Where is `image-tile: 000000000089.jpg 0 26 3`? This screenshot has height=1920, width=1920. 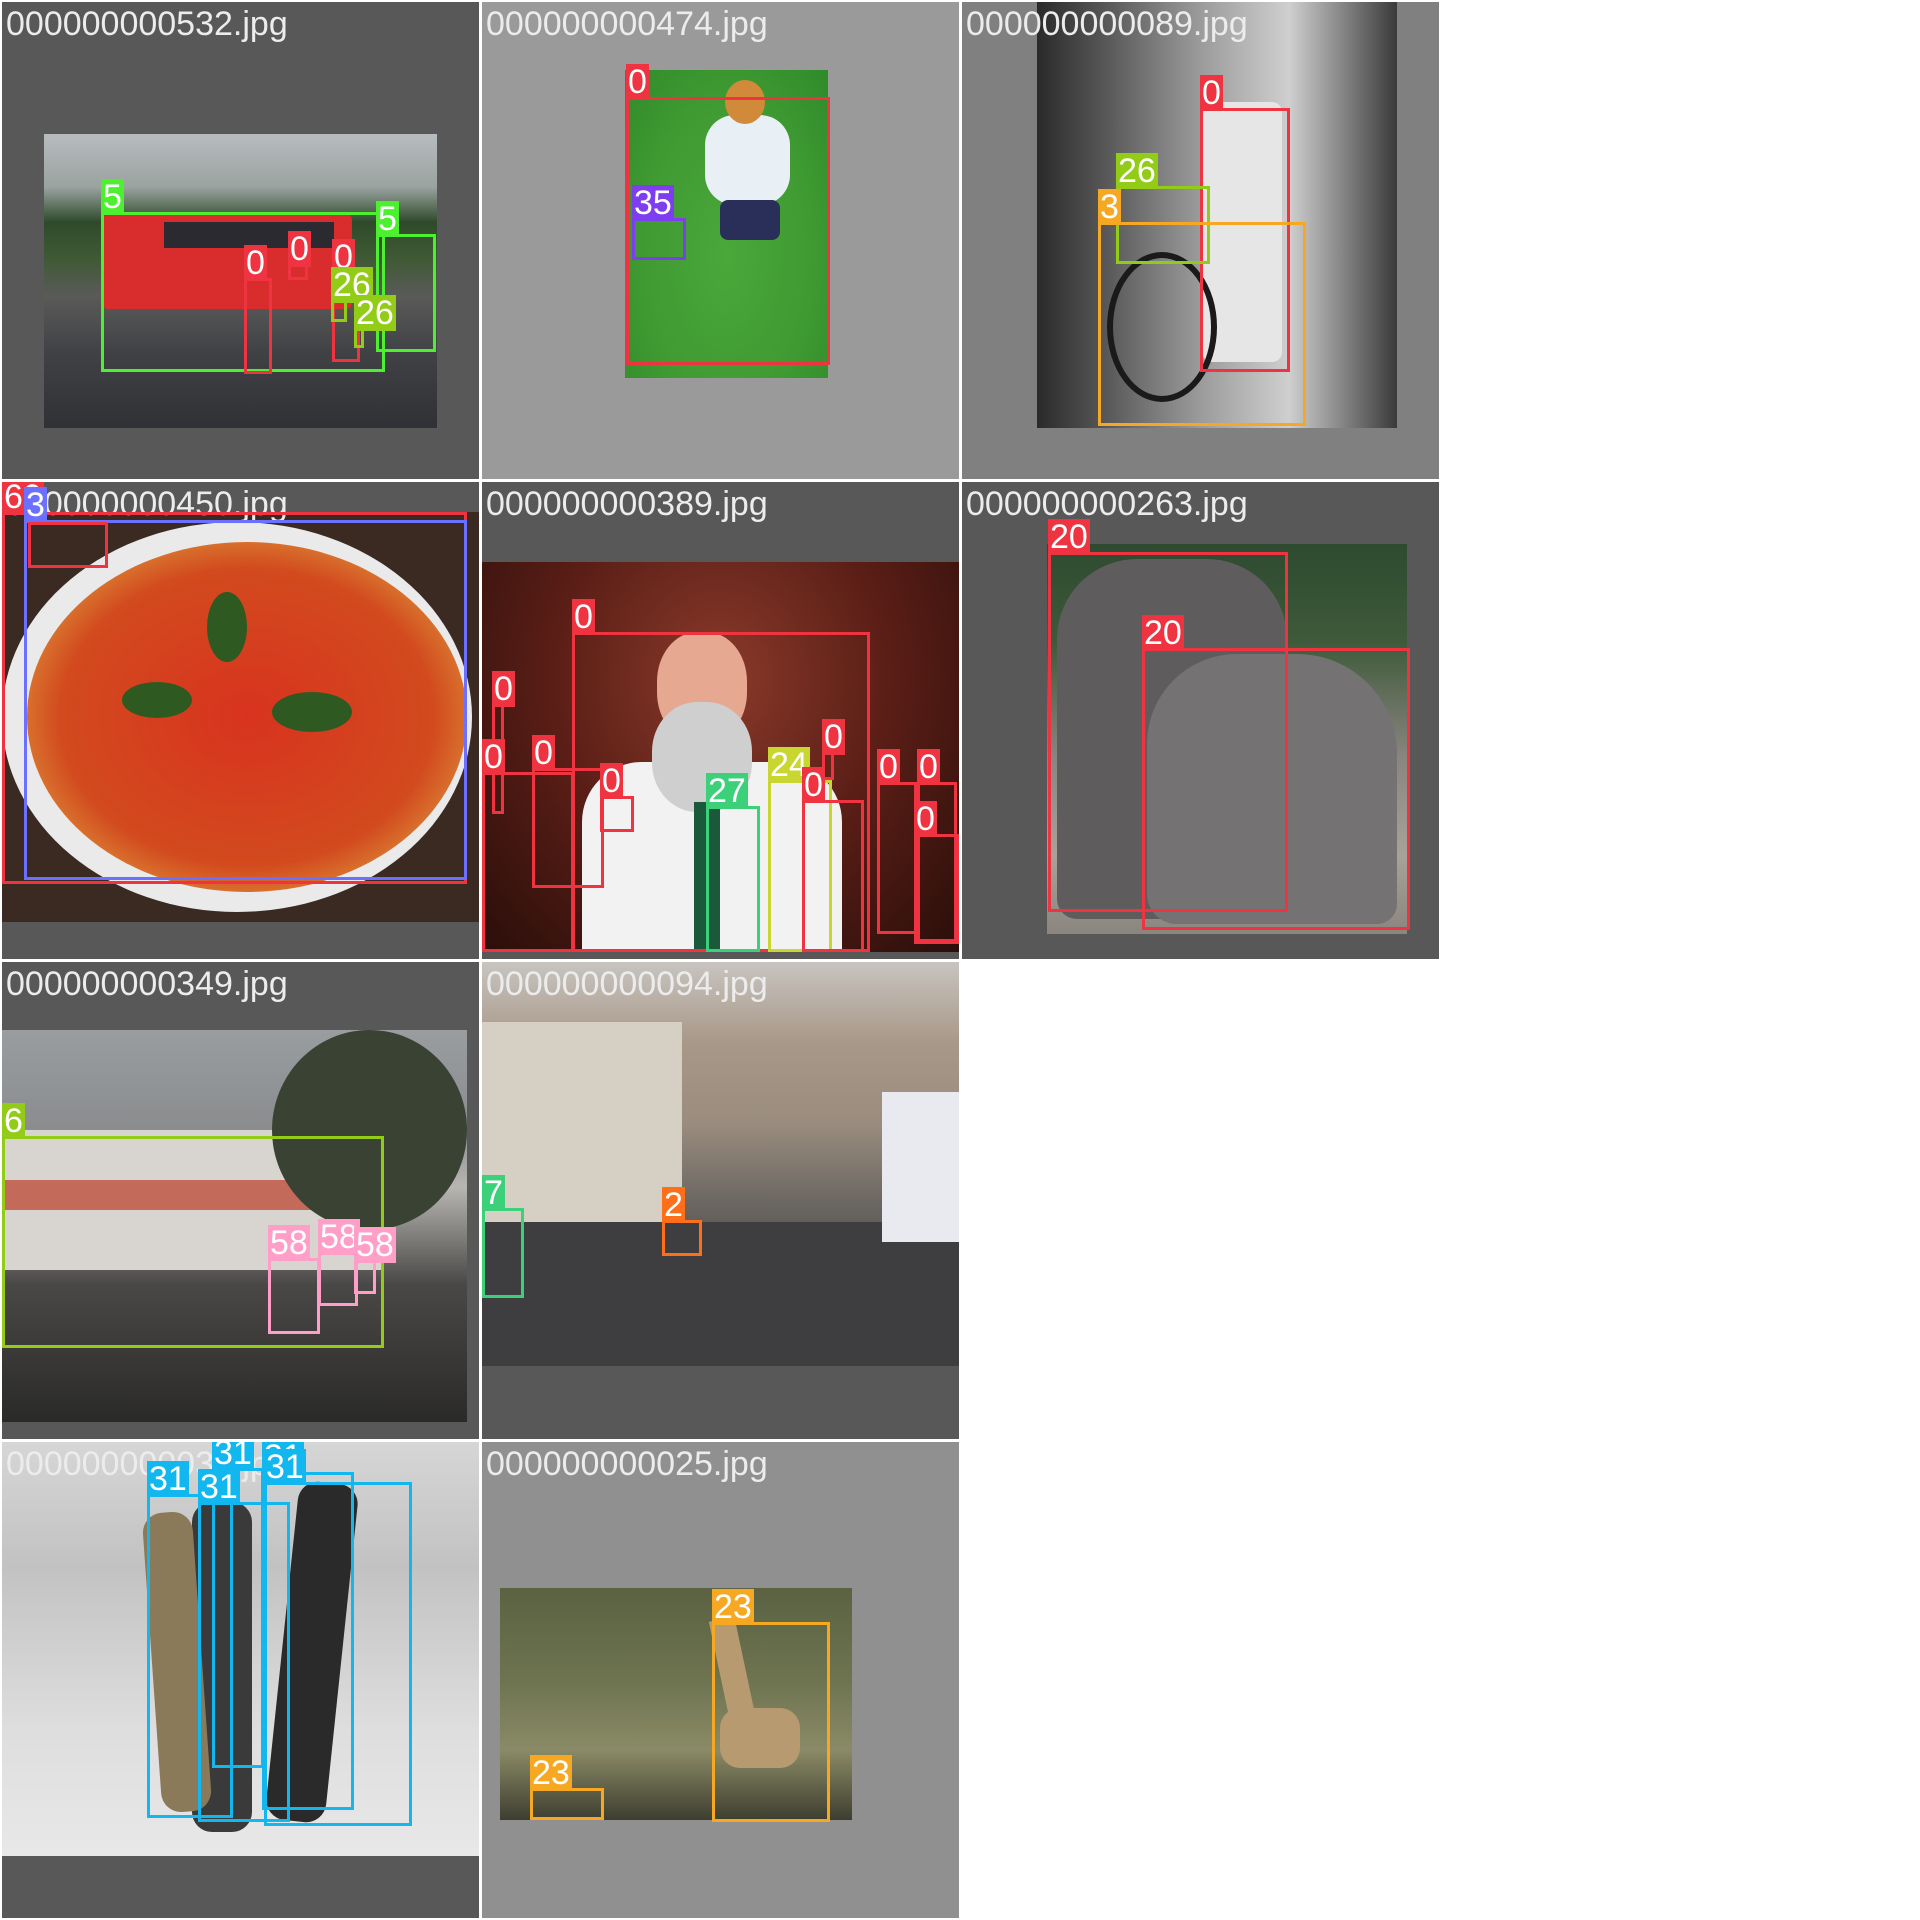
image-tile: 000000000089.jpg 0 26 3 is located at coordinates (1200, 240).